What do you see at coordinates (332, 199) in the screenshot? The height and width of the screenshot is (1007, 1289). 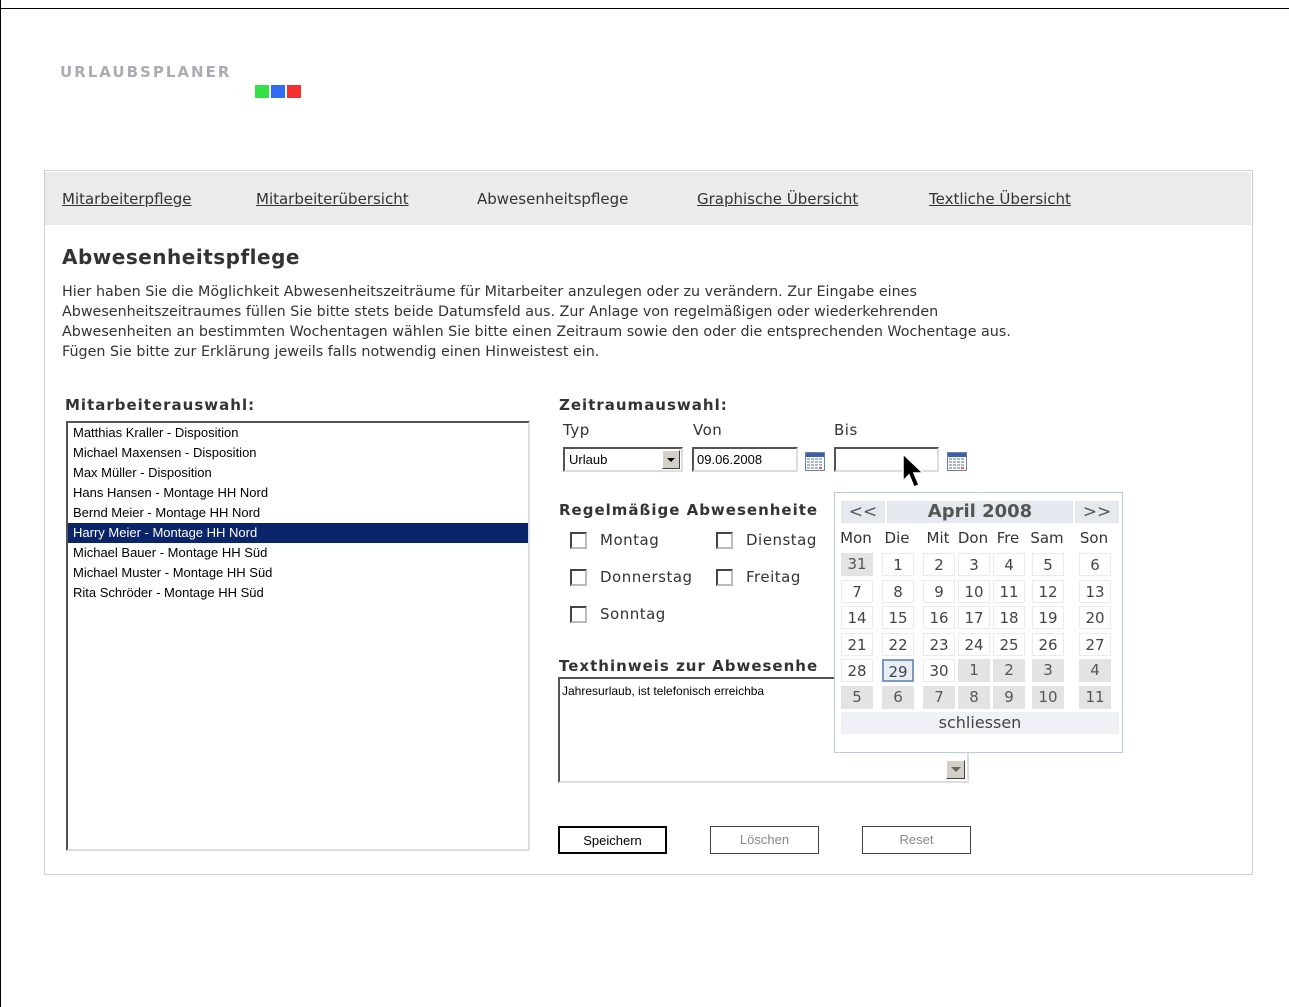 I see `nav-mitarbeiteruebersicht: Mitarbeiterübersicht` at bounding box center [332, 199].